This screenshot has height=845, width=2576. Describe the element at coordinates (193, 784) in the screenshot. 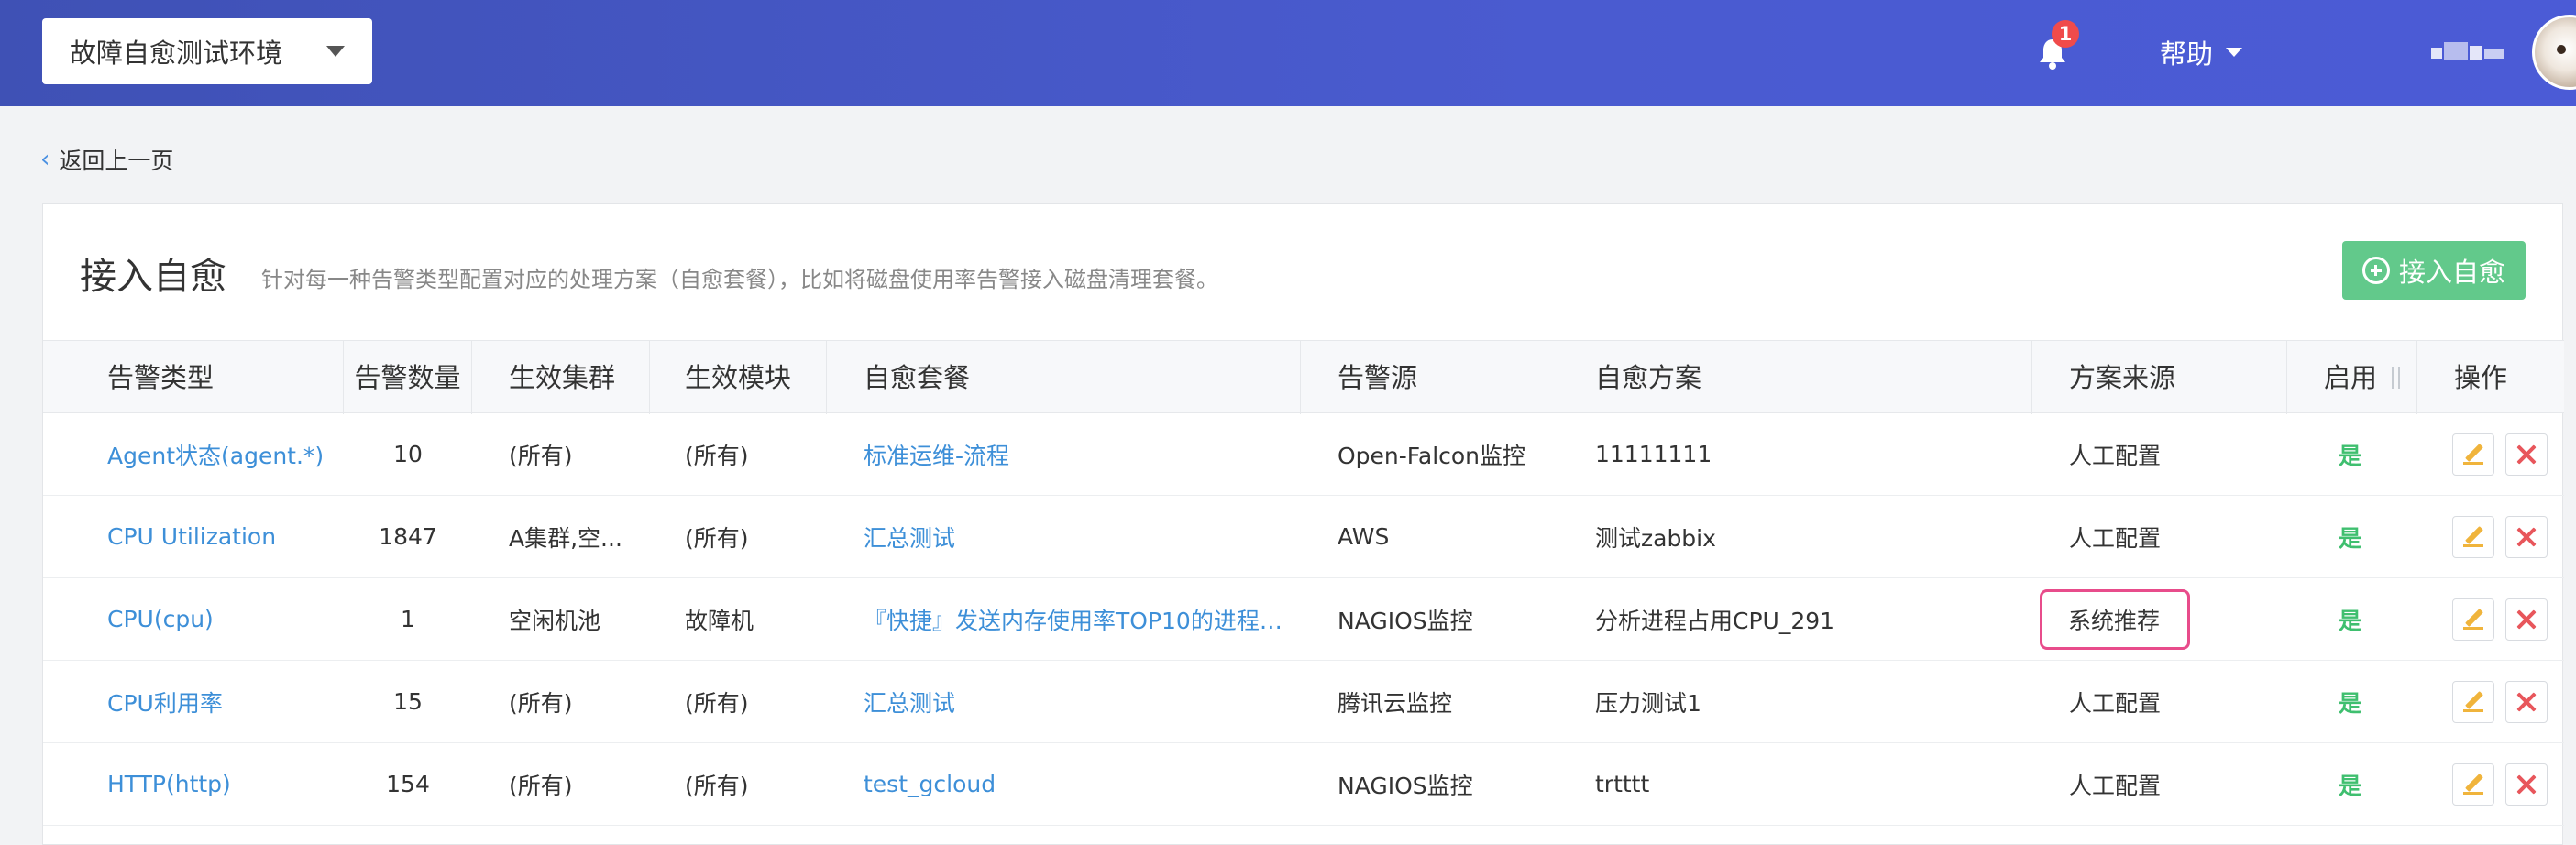

I see `alarm-type-link: HTTP(http)` at that location.